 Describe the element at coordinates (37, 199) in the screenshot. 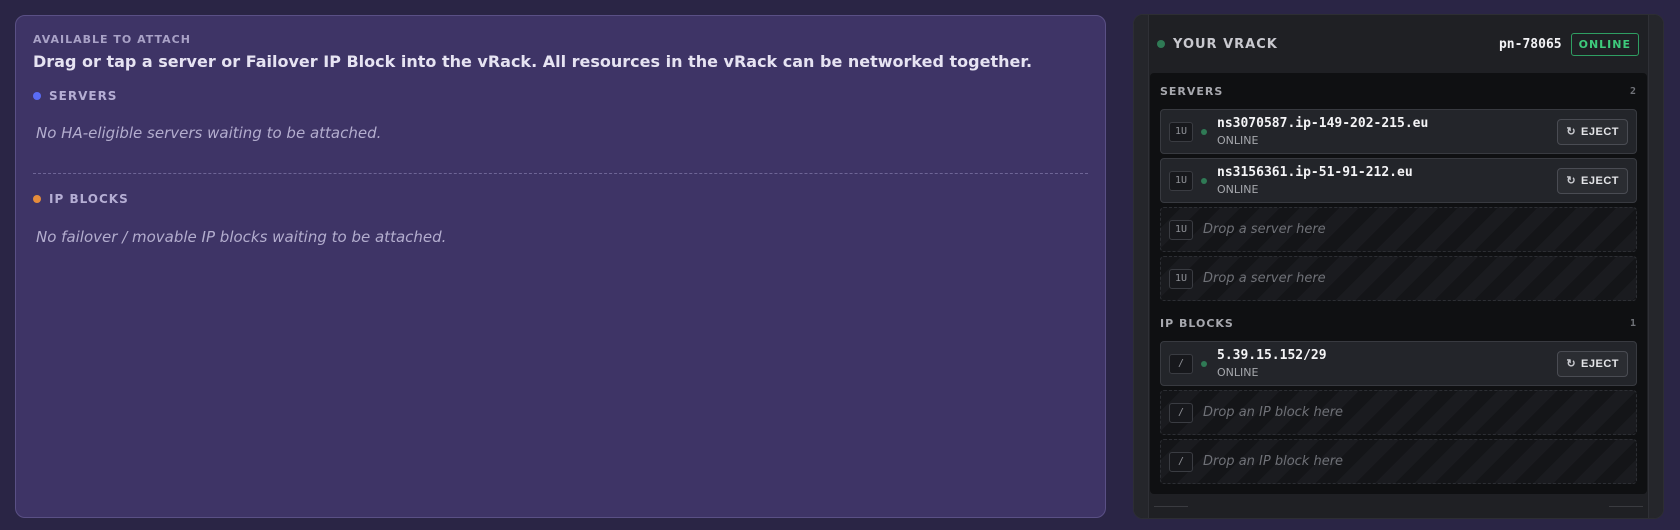

I see `ipblocks-dot-icon` at that location.